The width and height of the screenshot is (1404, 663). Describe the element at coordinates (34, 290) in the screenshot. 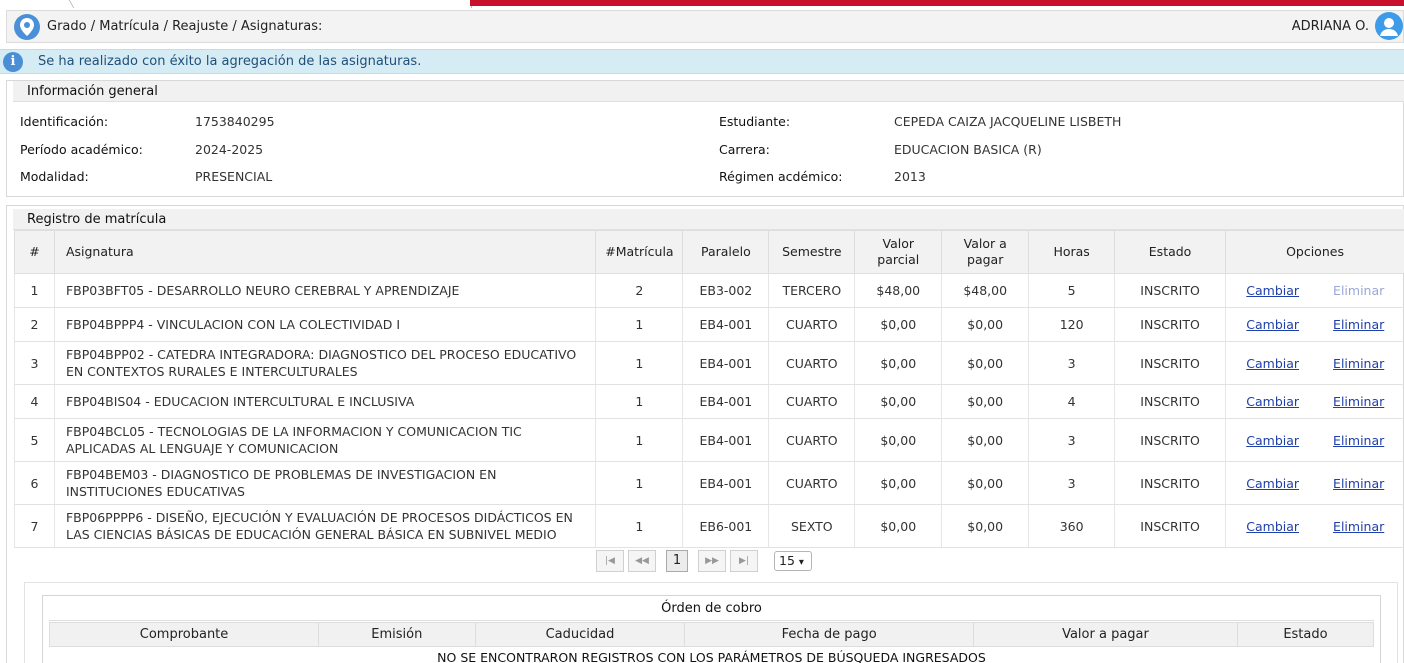

I see `row-num: 1` at that location.